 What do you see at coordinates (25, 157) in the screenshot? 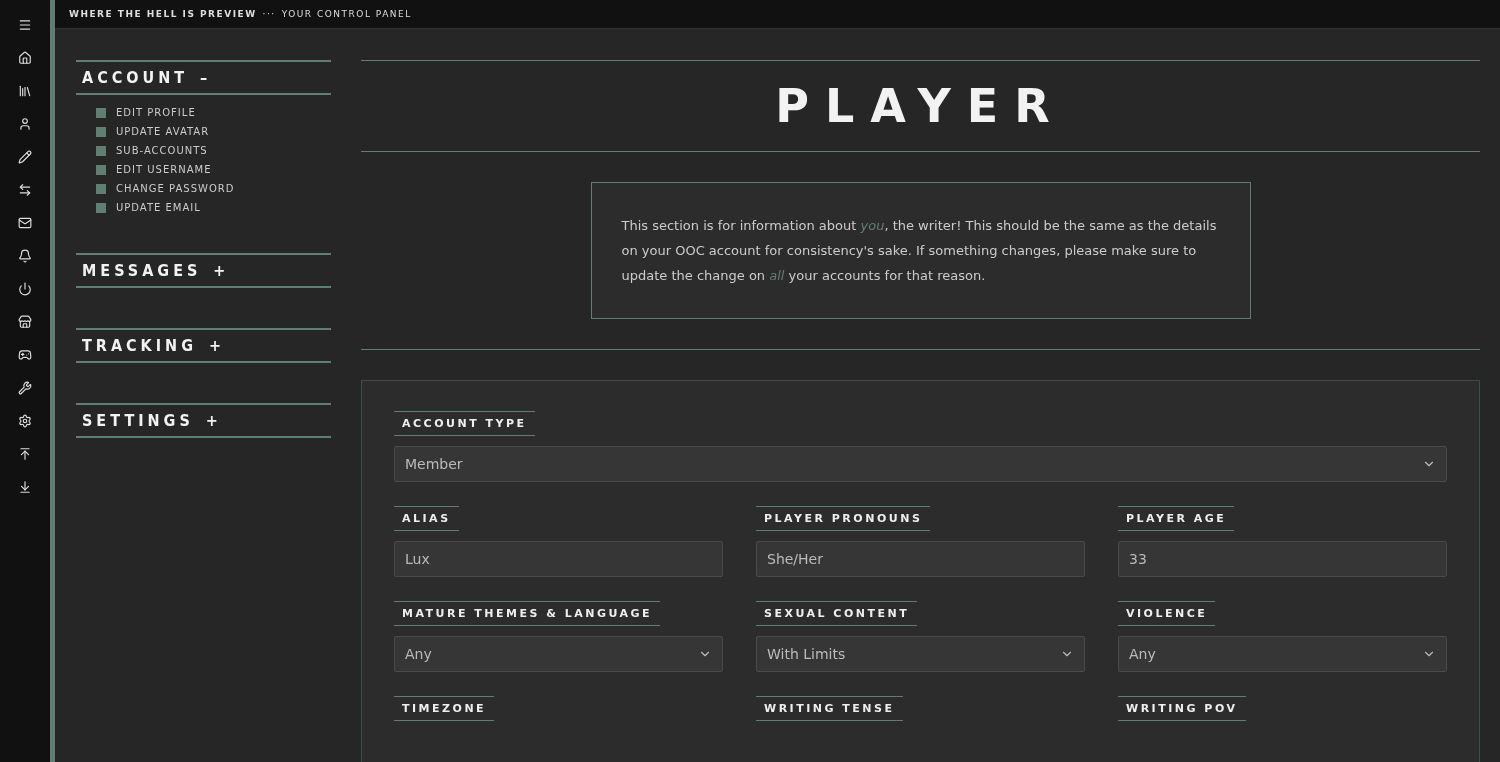
I see `pencil-icon` at bounding box center [25, 157].